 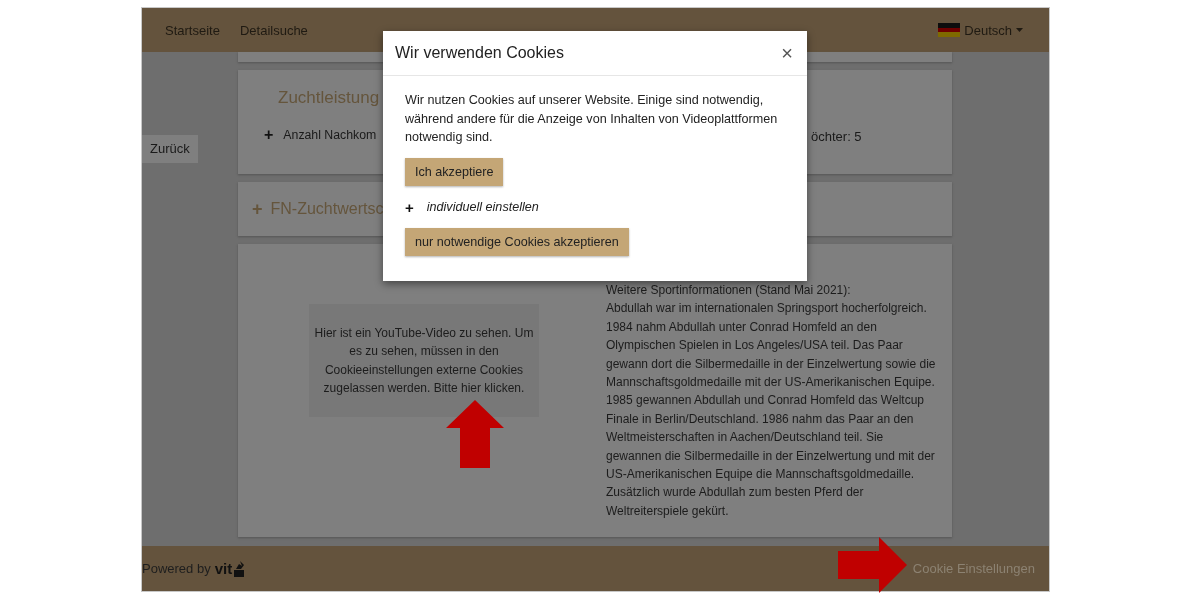 What do you see at coordinates (836, 136) in the screenshot?
I see `daughters-count: öchter: 5` at bounding box center [836, 136].